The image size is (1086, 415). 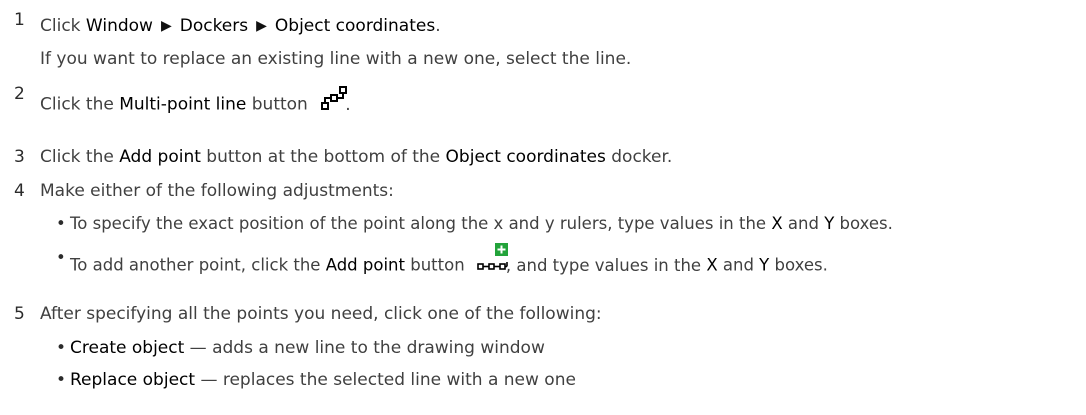 I want to click on multi-point-line-icon, so click(x=334, y=100).